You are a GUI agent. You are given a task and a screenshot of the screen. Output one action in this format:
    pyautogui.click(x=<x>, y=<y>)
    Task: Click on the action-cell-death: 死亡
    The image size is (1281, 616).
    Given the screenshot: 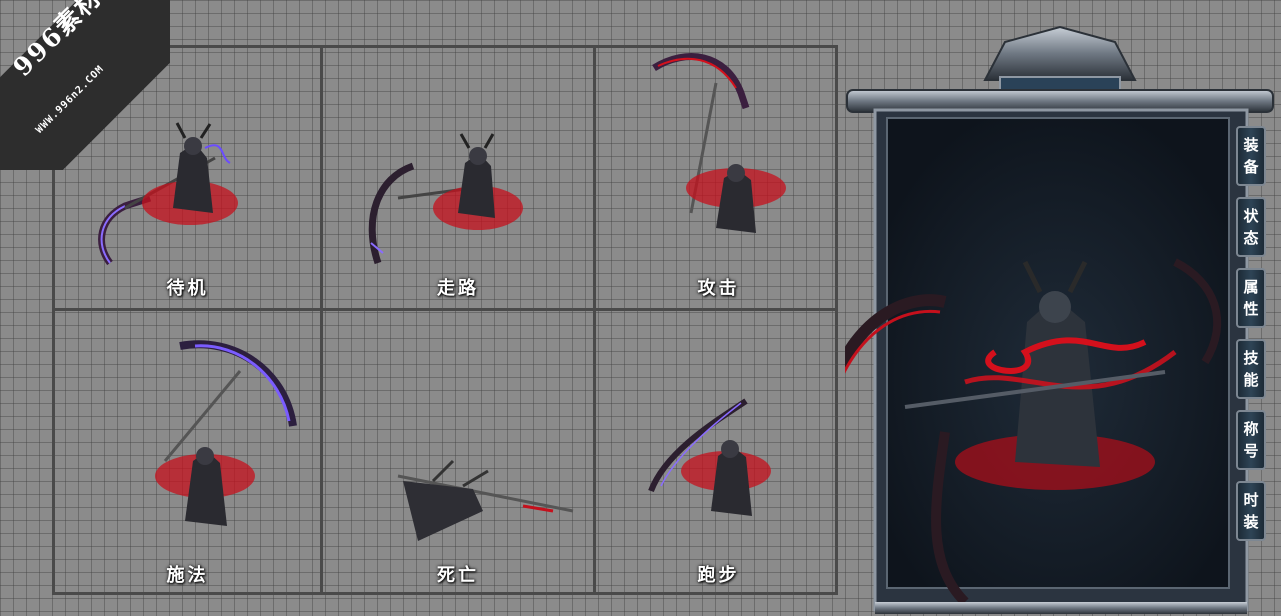 What is the action you would take?
    pyautogui.click(x=458, y=453)
    